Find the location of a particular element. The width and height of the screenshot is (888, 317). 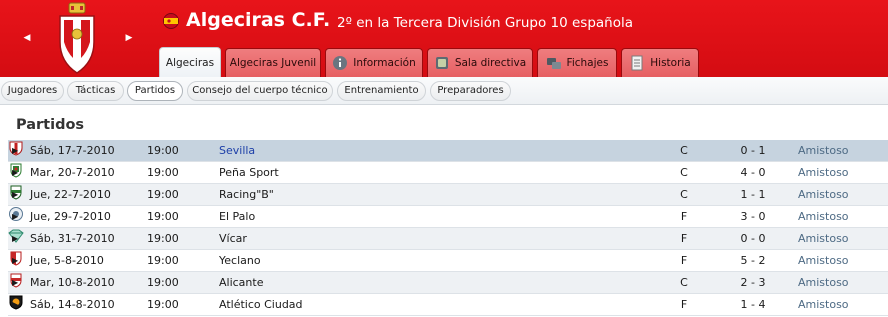

section-title: Partidos is located at coordinates (50, 125).